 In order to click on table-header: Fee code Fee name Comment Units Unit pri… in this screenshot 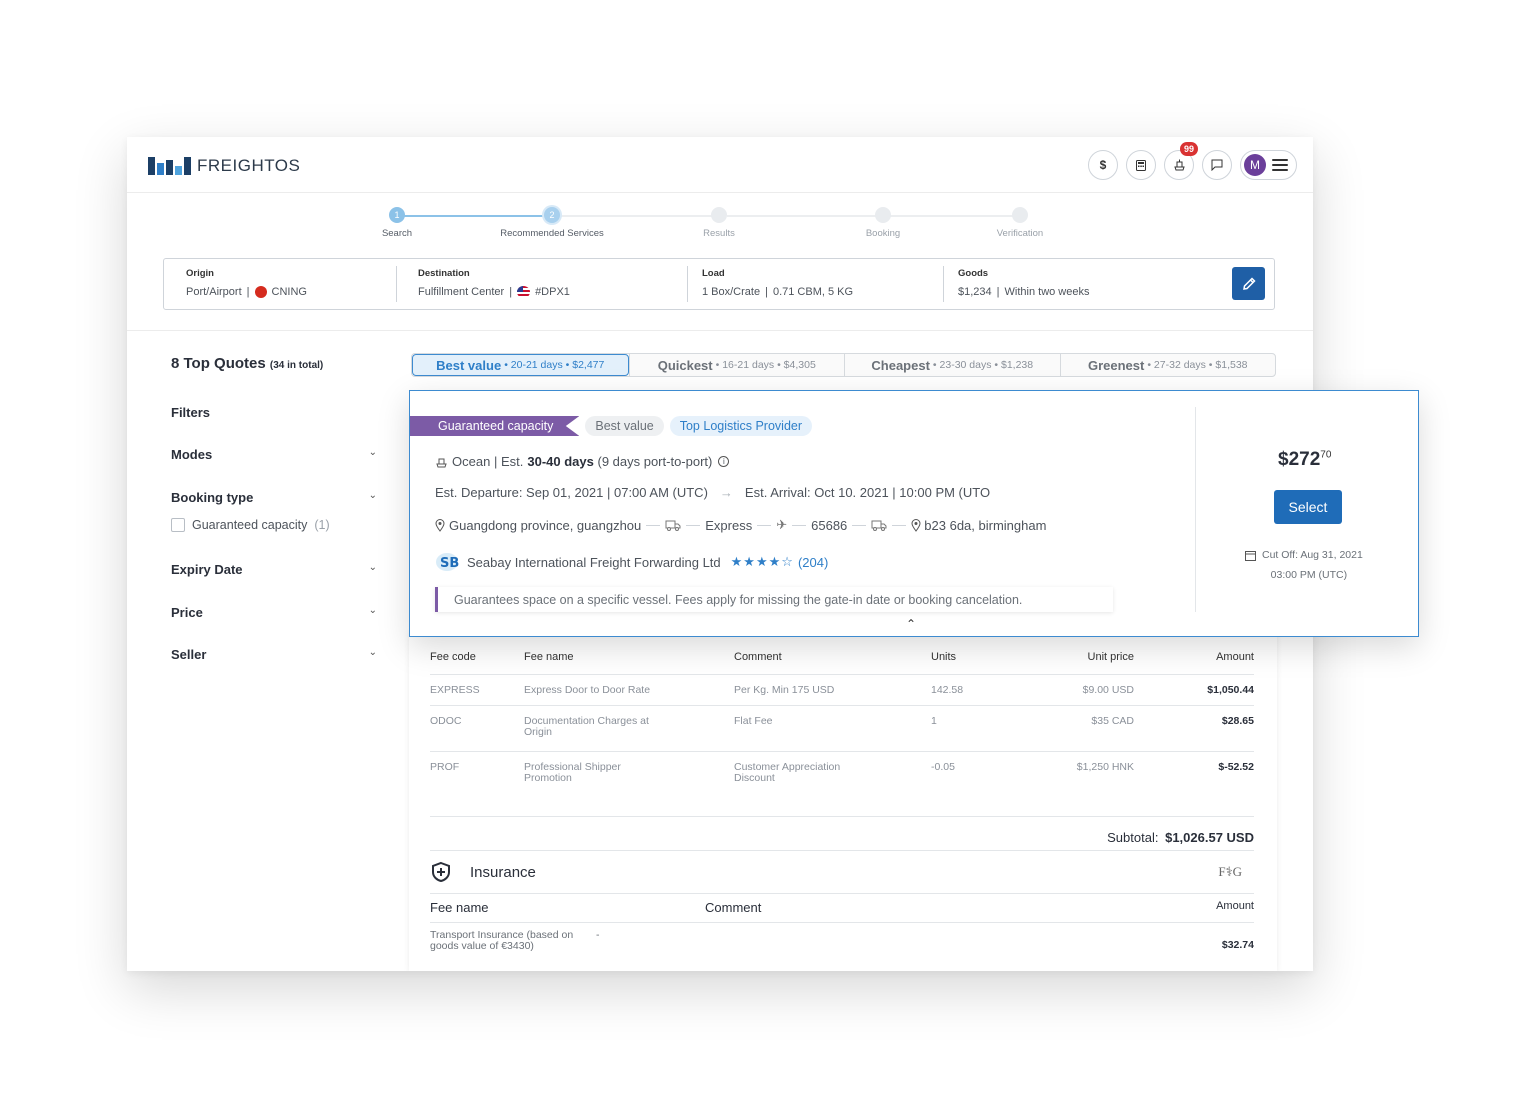, I will do `click(842, 657)`.